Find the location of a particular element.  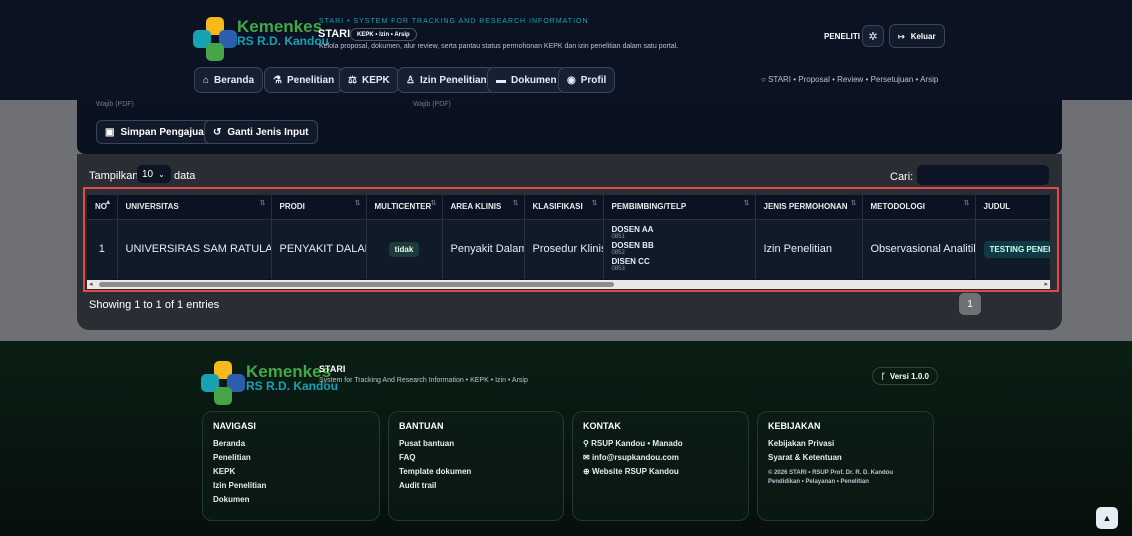

save-icon: ▣ is located at coordinates (110, 132).